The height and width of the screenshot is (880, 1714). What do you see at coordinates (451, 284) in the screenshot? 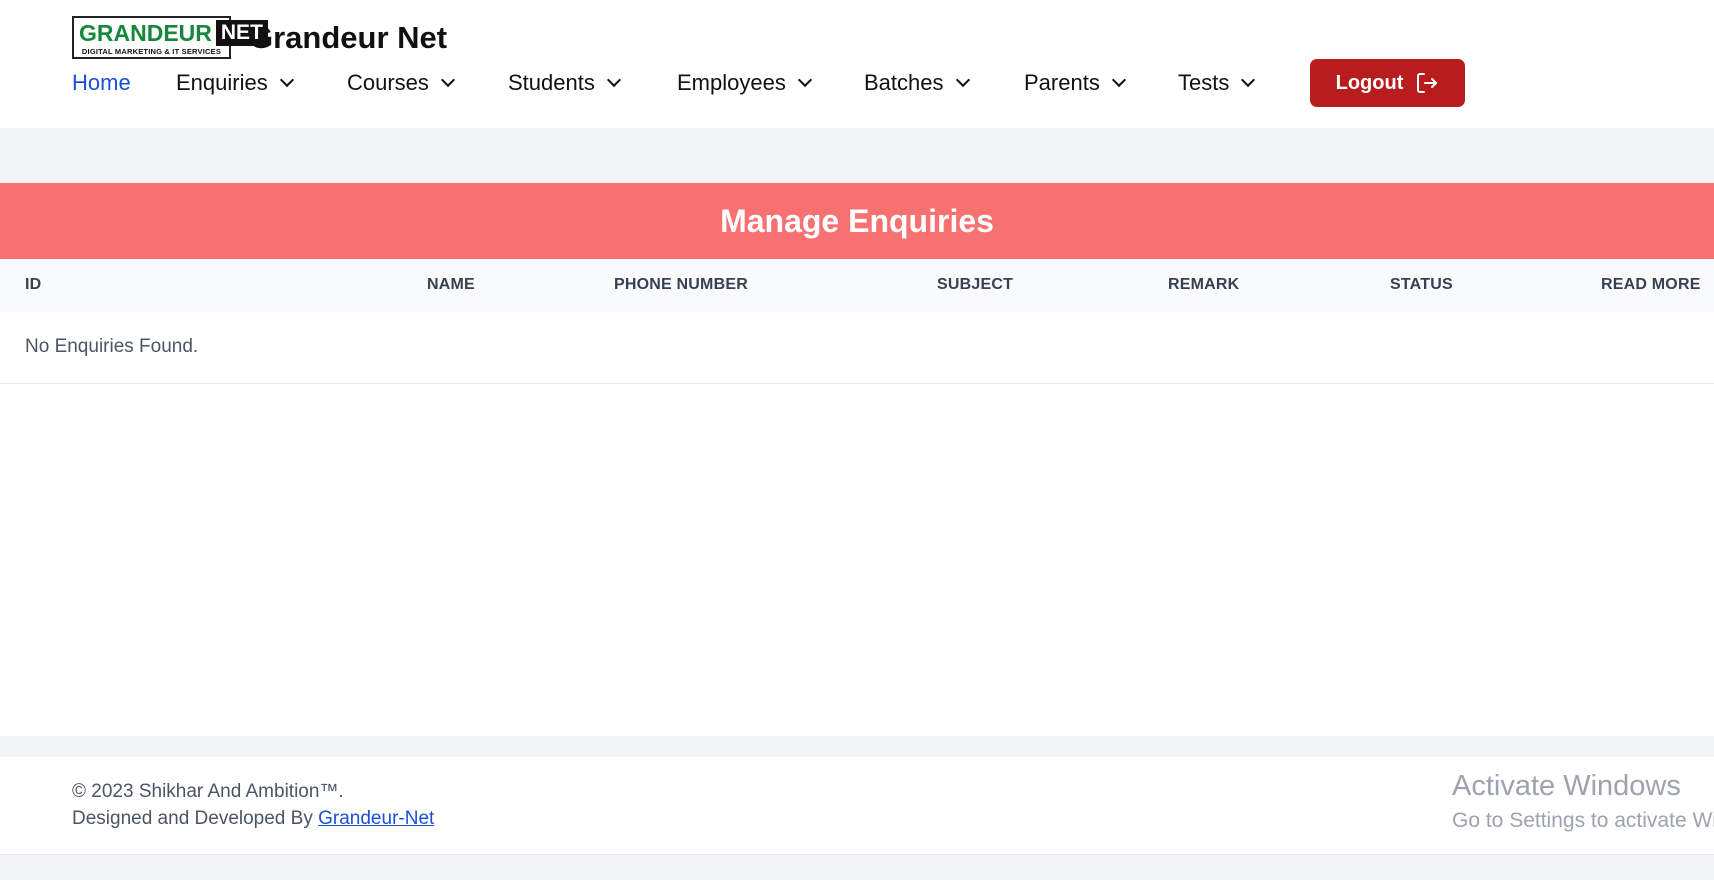
I see `column-header-name: NAME` at bounding box center [451, 284].